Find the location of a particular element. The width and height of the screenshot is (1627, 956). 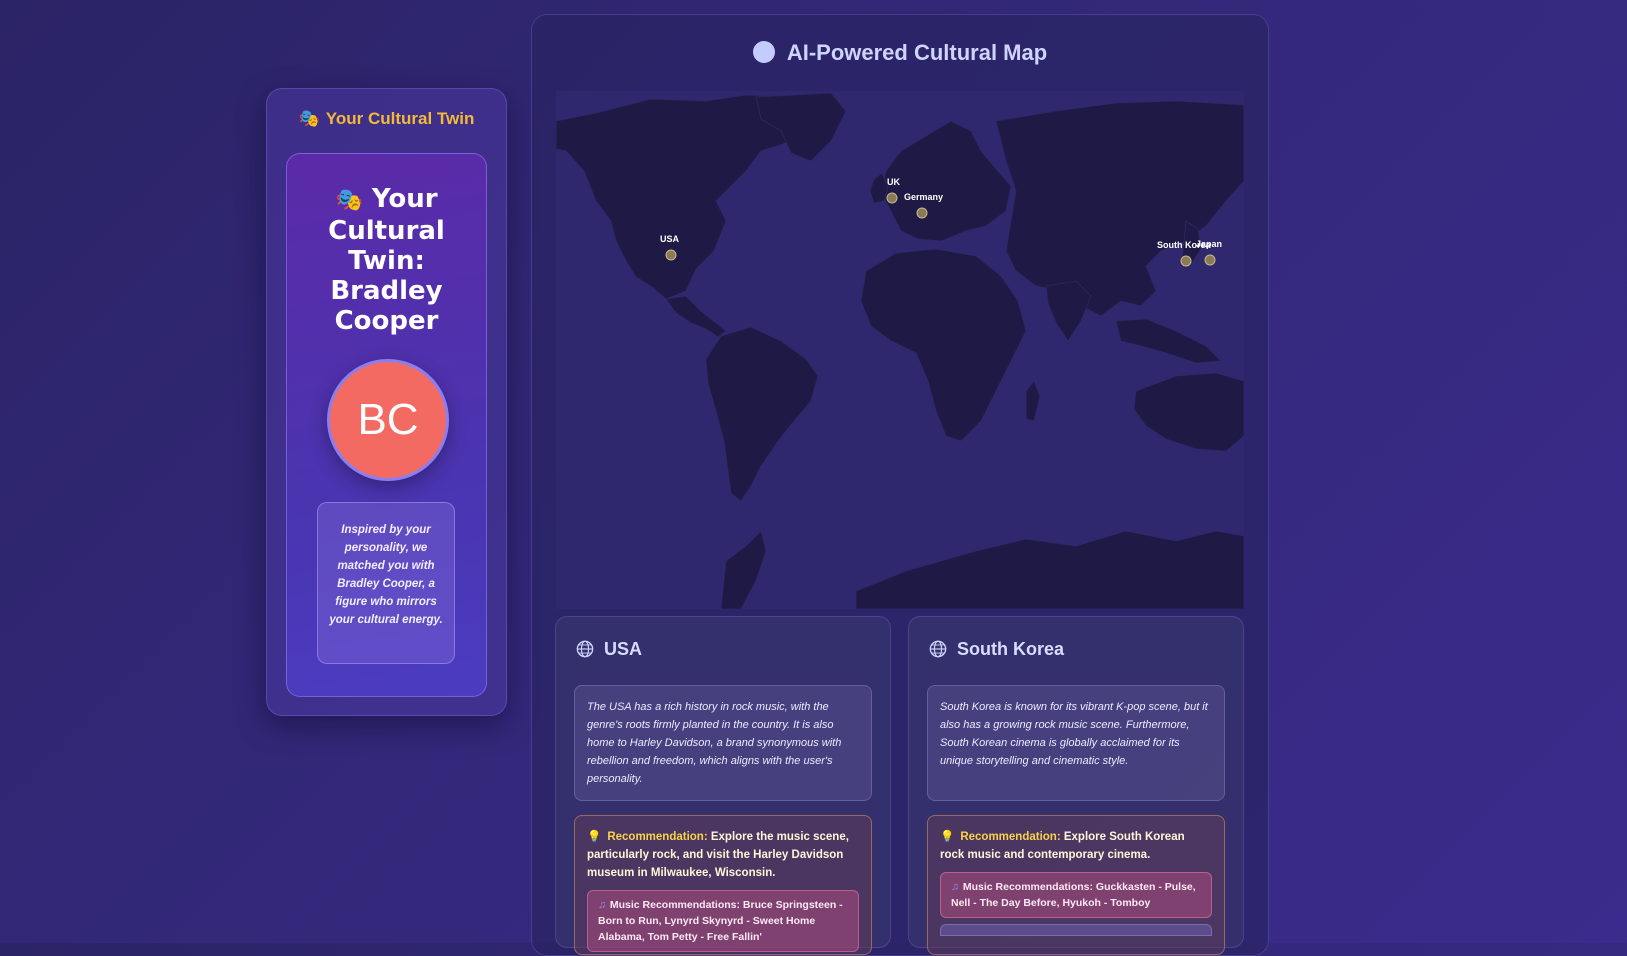

map-title-text: AI-Powered Cultural Map is located at coordinates (917, 52).